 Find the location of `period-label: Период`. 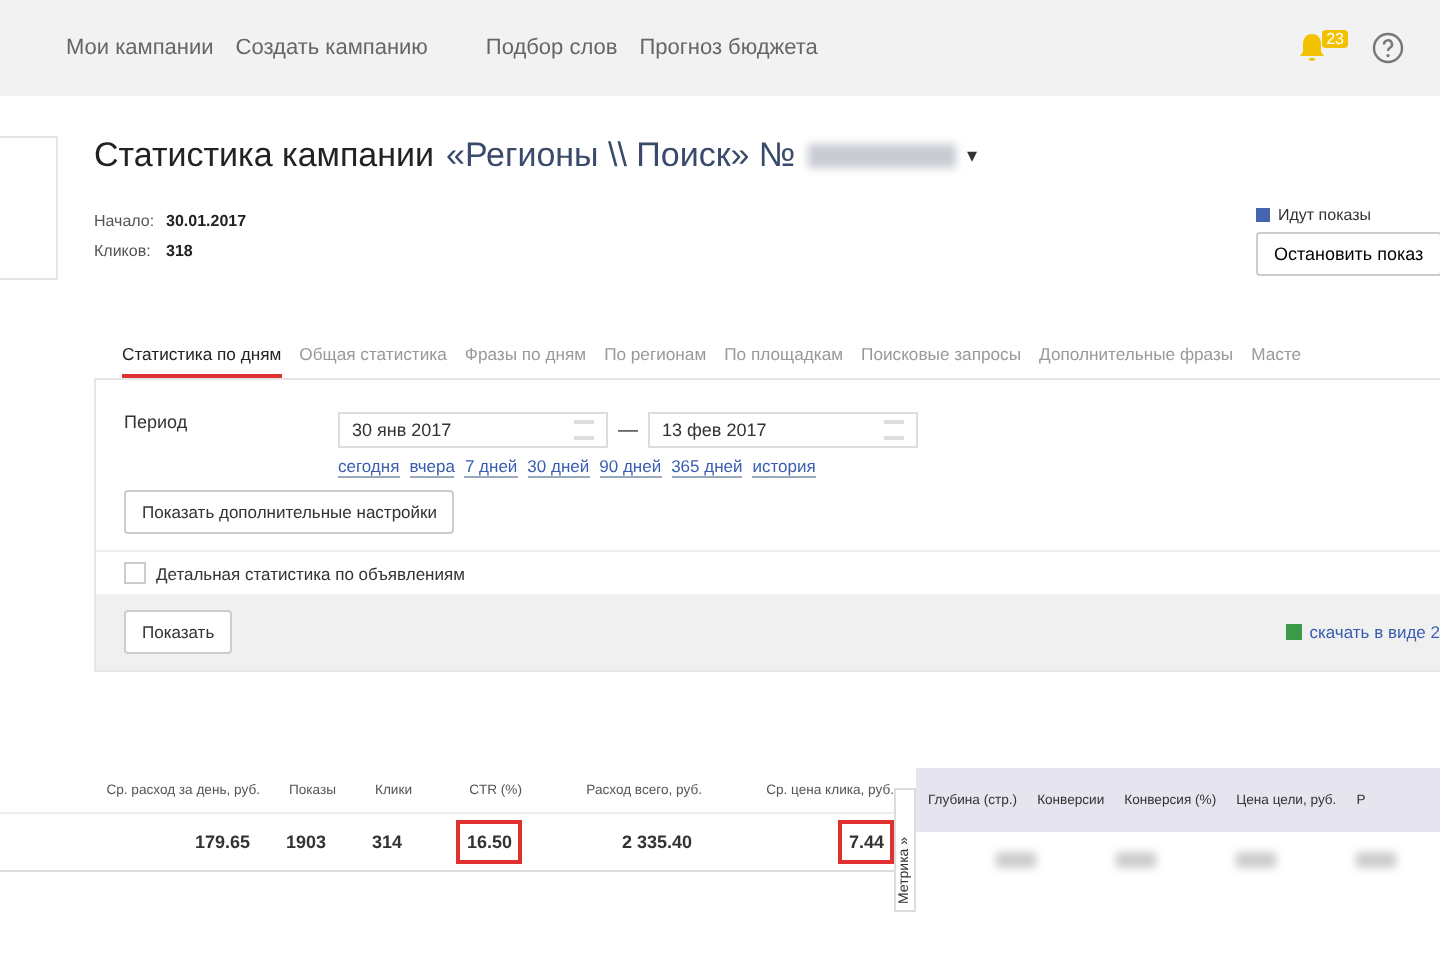

period-label: Период is located at coordinates (157, 424).